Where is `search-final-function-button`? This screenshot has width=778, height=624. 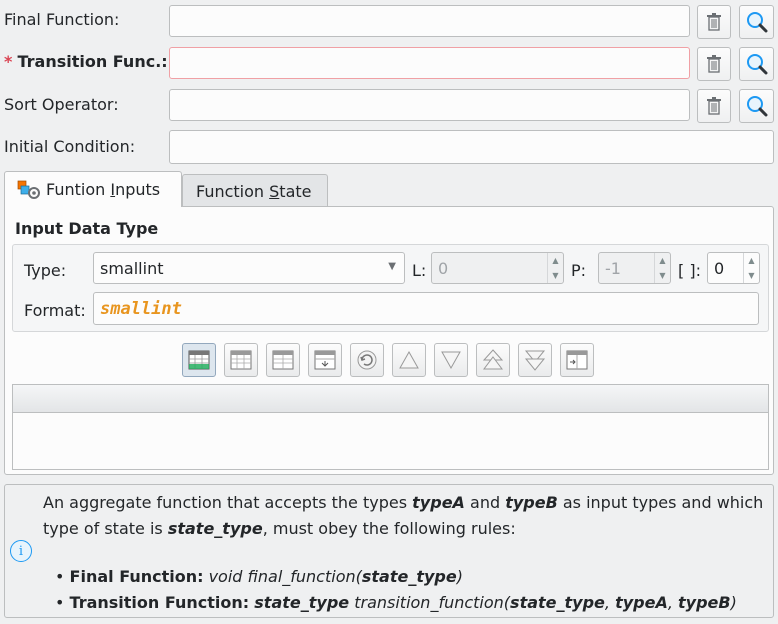
search-final-function-button is located at coordinates (756, 22).